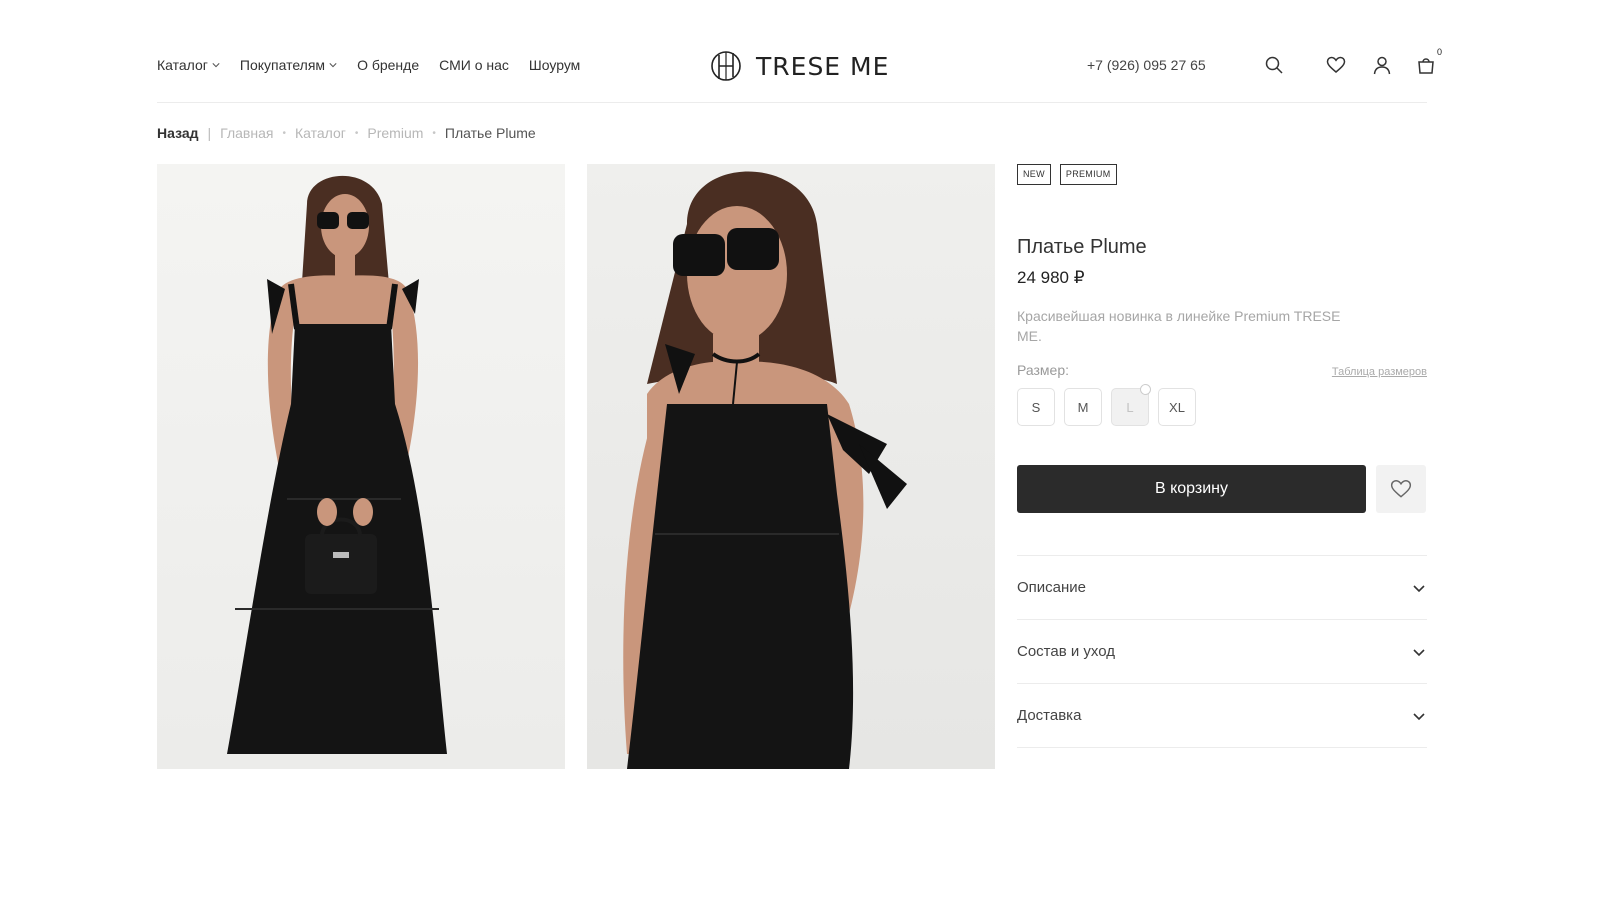 This screenshot has height=900, width=1600. Describe the element at coordinates (726, 66) in the screenshot. I see `logo-mark-icon` at that location.